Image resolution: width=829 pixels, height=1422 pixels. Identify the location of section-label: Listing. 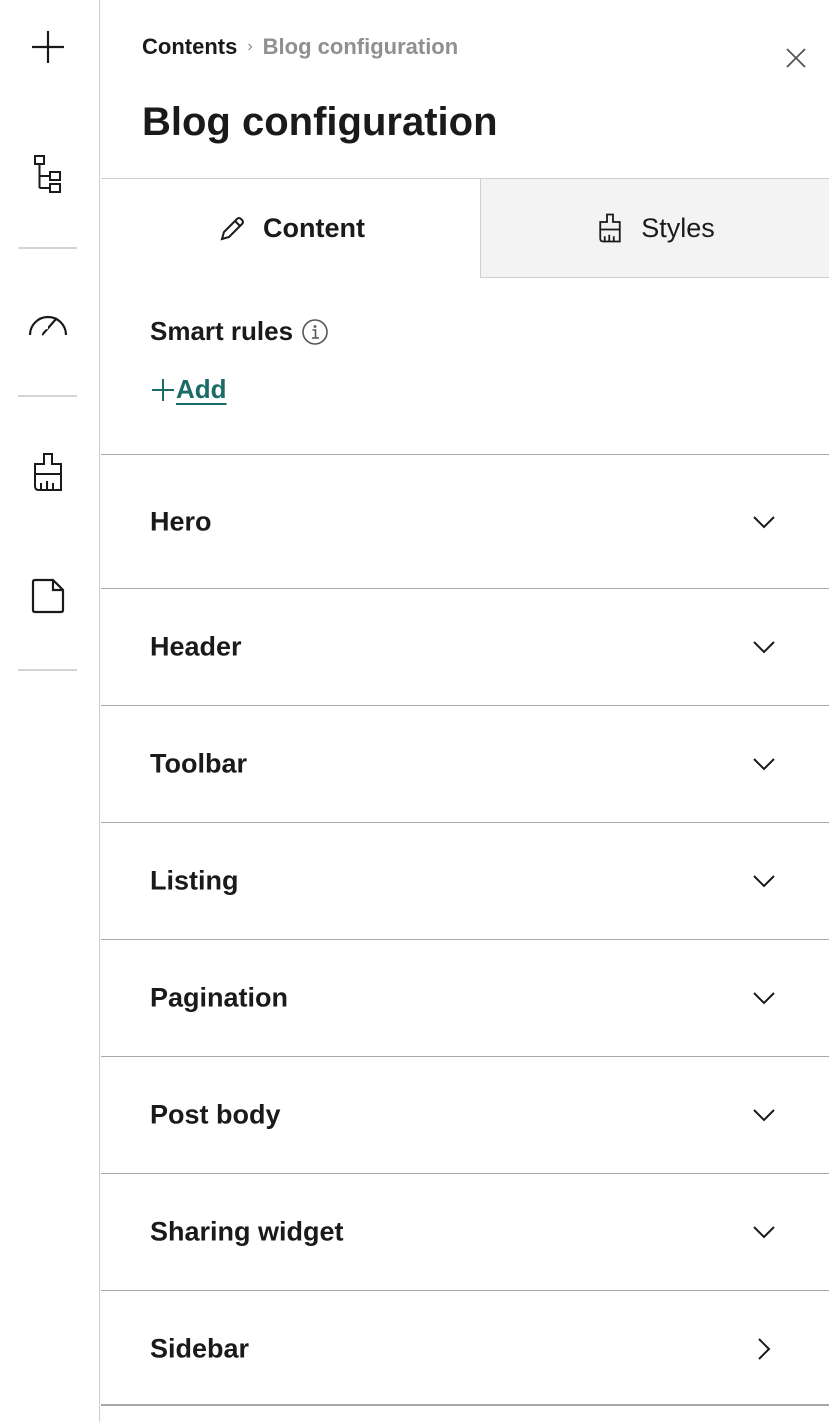
(194, 880).